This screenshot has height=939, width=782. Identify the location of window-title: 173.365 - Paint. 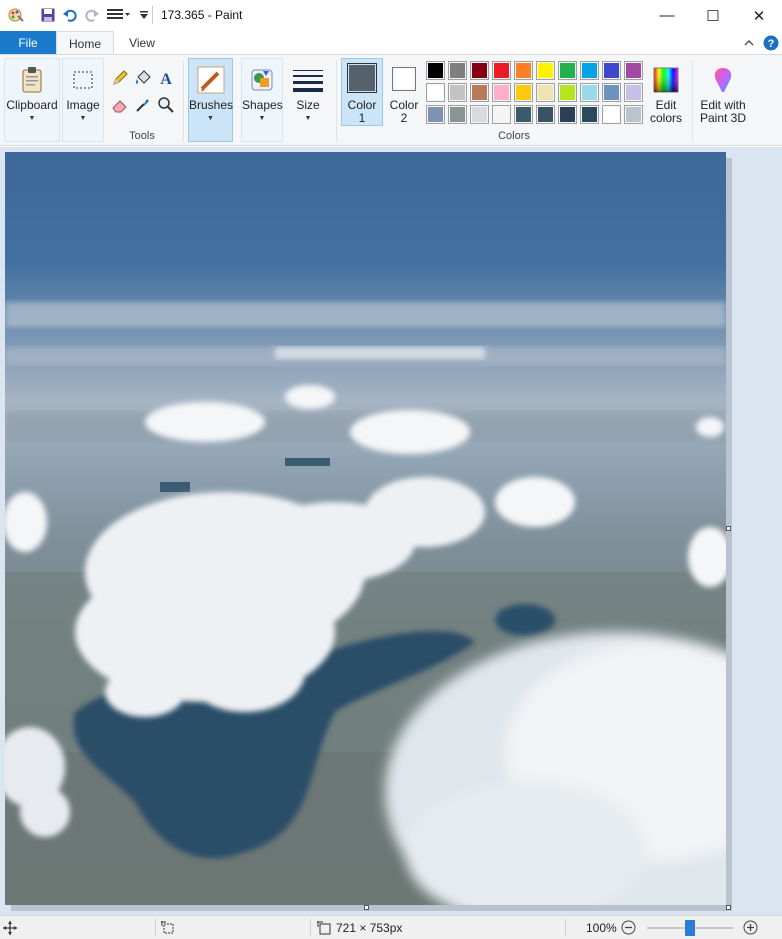
(202, 15).